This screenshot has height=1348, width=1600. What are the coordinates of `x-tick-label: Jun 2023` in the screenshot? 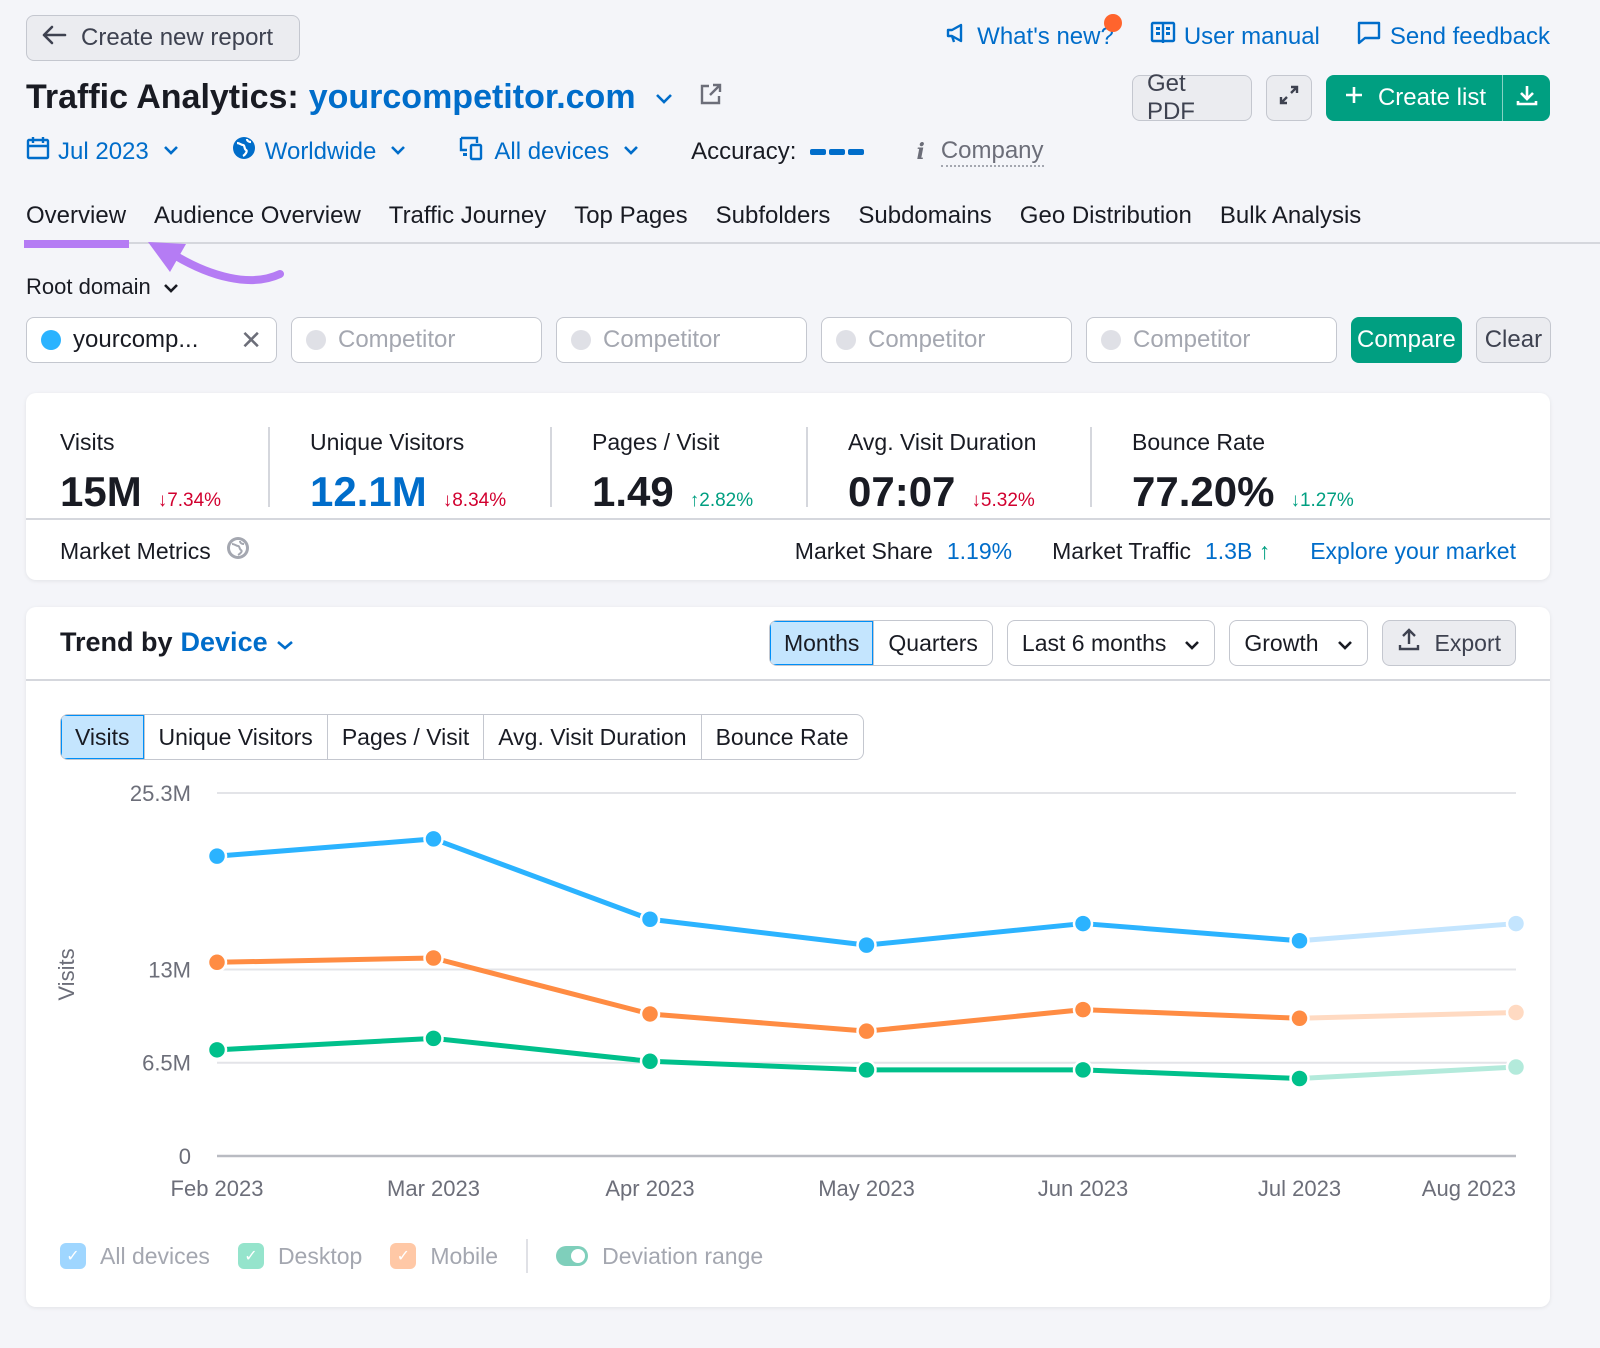 It's located at (1083, 1188).